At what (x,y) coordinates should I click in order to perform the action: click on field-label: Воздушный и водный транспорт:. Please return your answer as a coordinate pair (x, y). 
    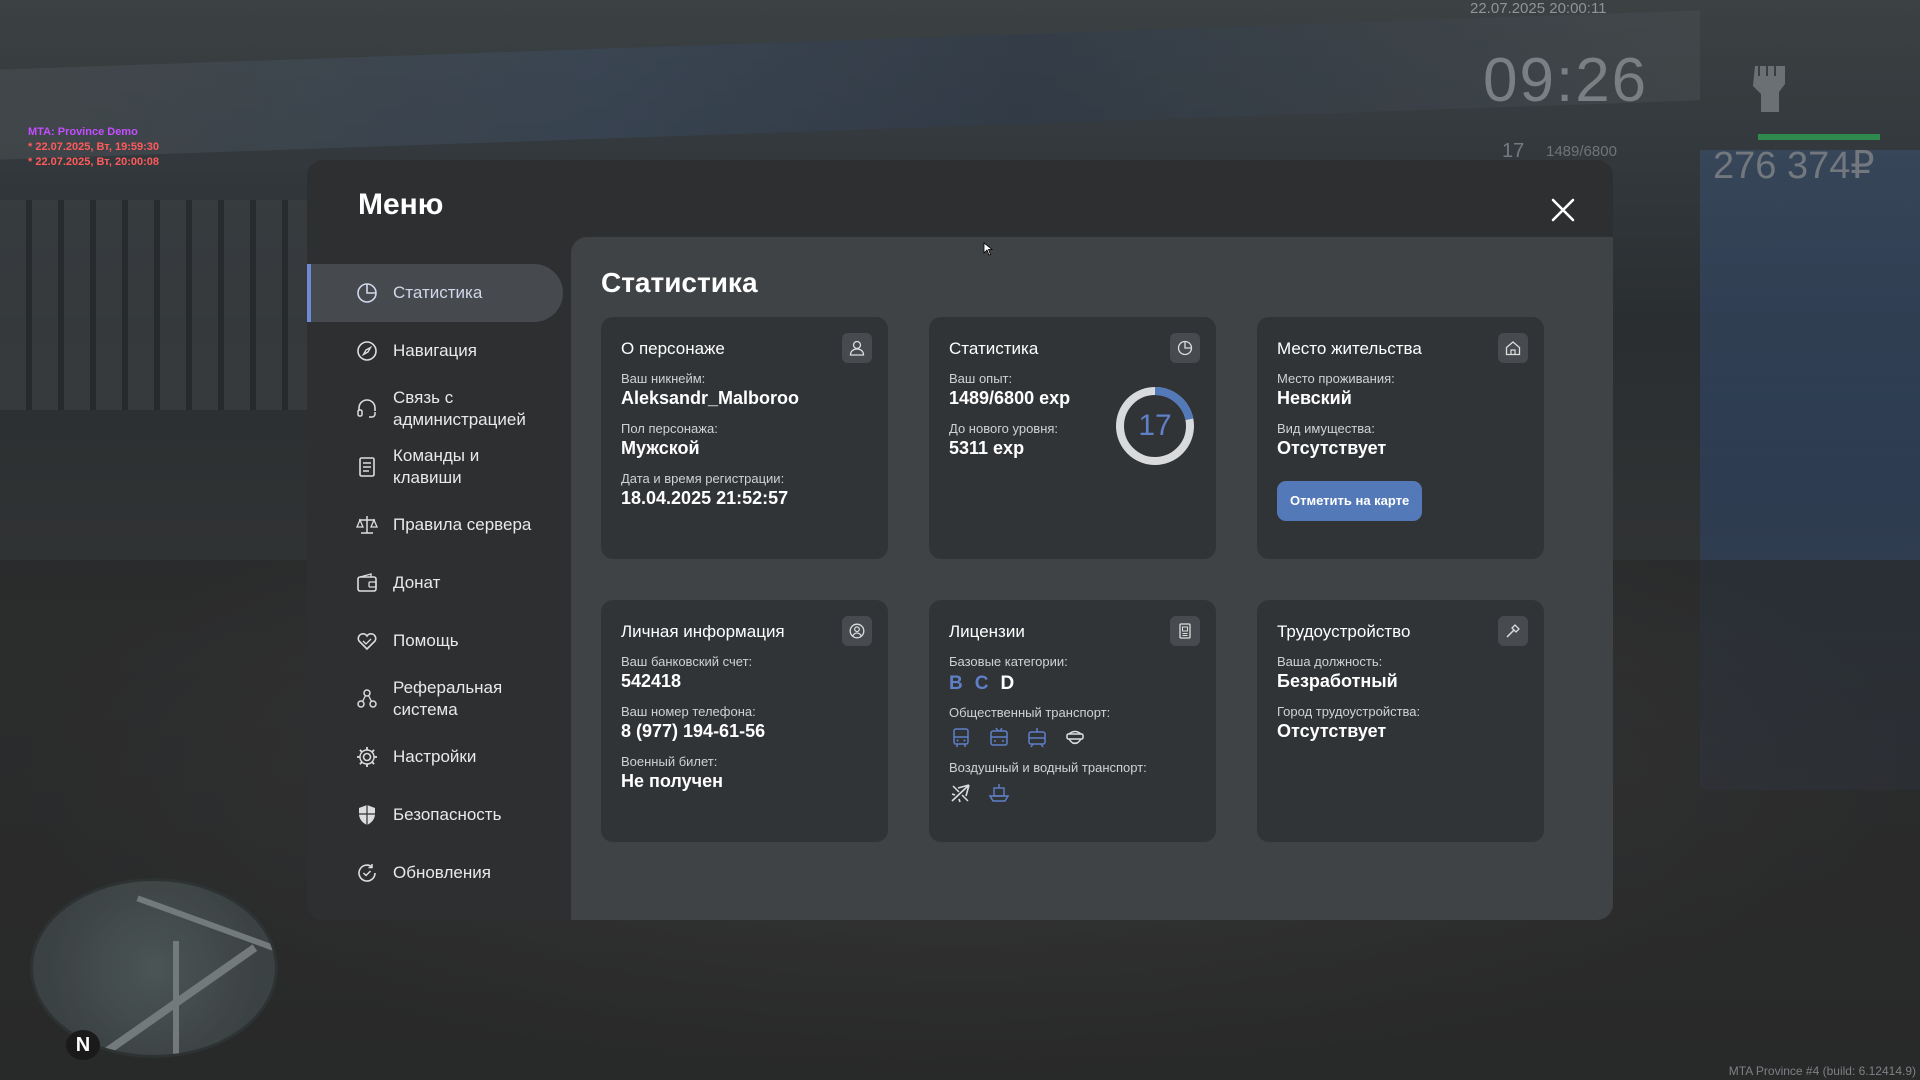
    Looking at the image, I should click on (1048, 767).